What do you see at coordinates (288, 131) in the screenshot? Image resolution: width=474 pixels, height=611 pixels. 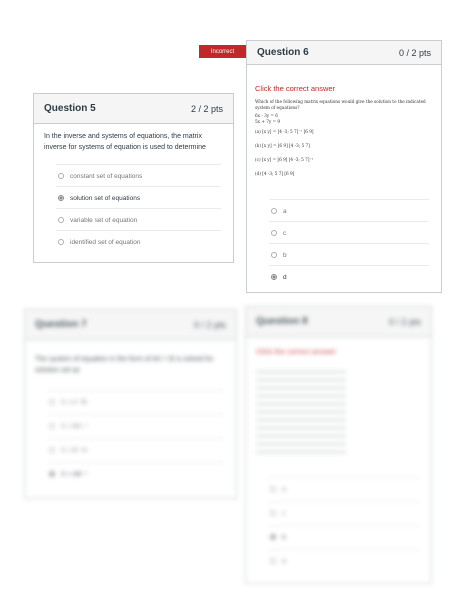 I see `choice-expression: [x y] = [4 -3; 5 7]⁻¹ [6 9]` at bounding box center [288, 131].